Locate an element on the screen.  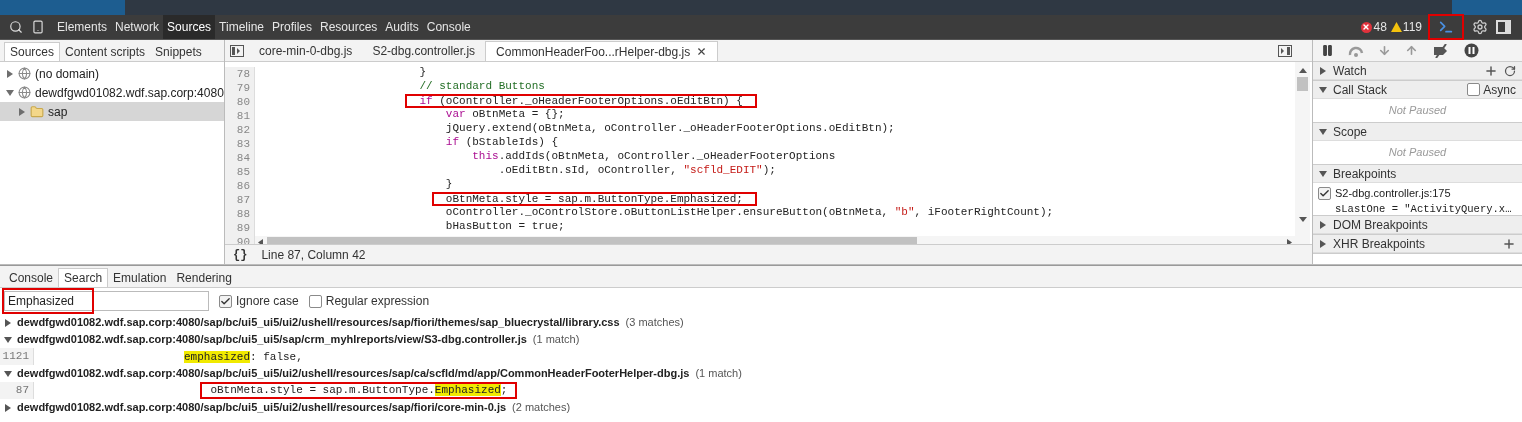
code-line: jQuery.extend(oBtnMeta, oController._oHeaderFooterOptions.oEditBtn); is located at coordinates (670, 128).